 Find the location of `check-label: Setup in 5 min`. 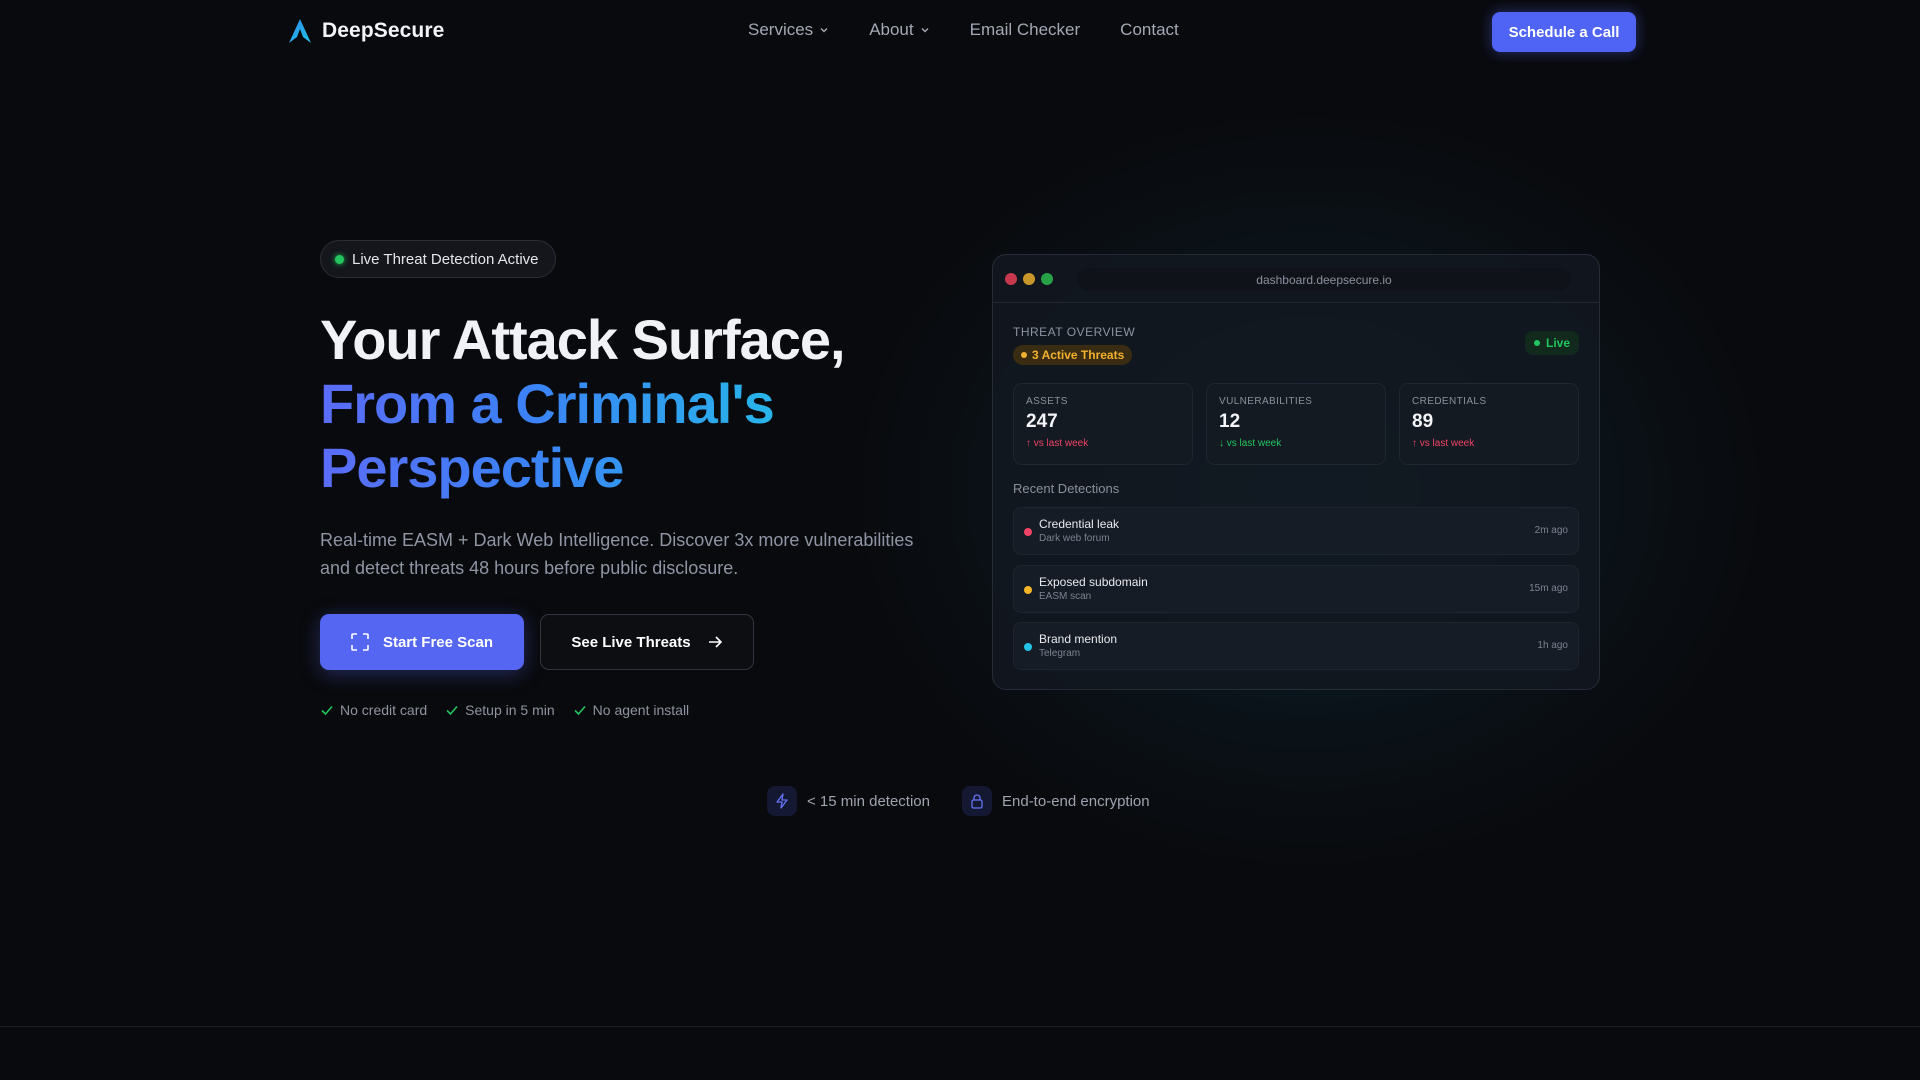

check-label: Setup in 5 min is located at coordinates (510, 710).